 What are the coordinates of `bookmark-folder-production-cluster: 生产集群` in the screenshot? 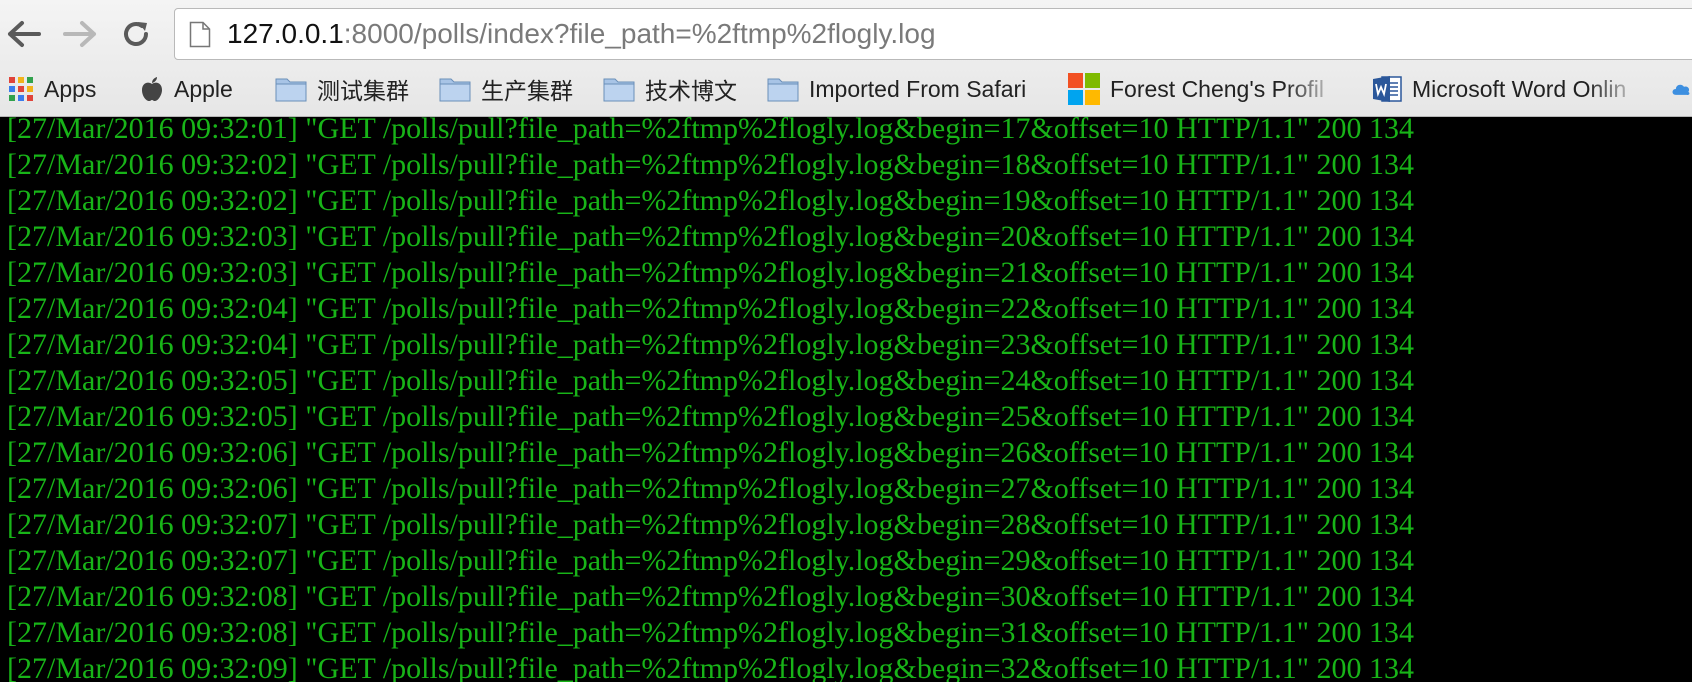 It's located at (506, 89).